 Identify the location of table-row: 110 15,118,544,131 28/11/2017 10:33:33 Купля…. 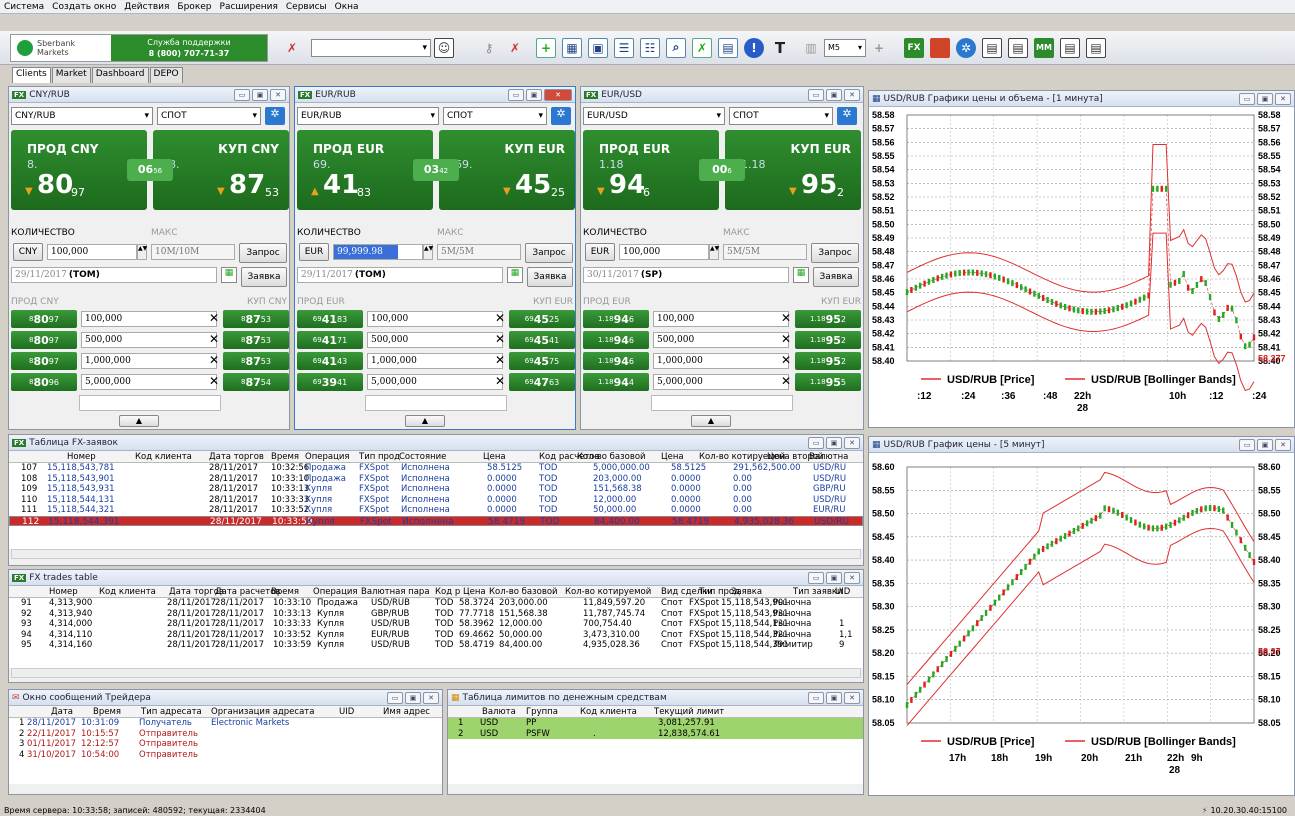
(436, 500).